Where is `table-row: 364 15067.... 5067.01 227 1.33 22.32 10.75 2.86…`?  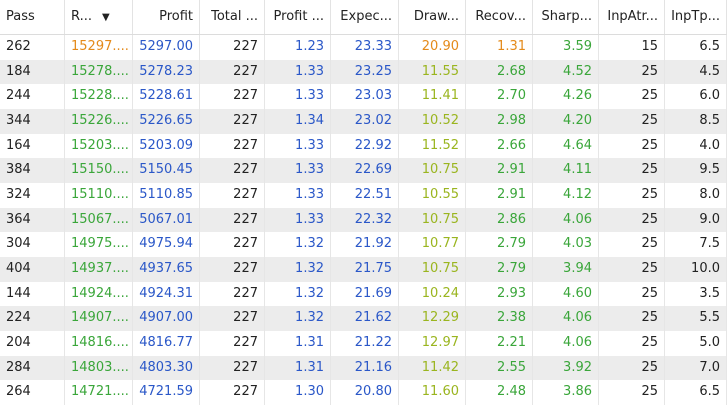
table-row: 364 15067.... 5067.01 227 1.33 22.32 10.75 2.86… is located at coordinates (363, 220).